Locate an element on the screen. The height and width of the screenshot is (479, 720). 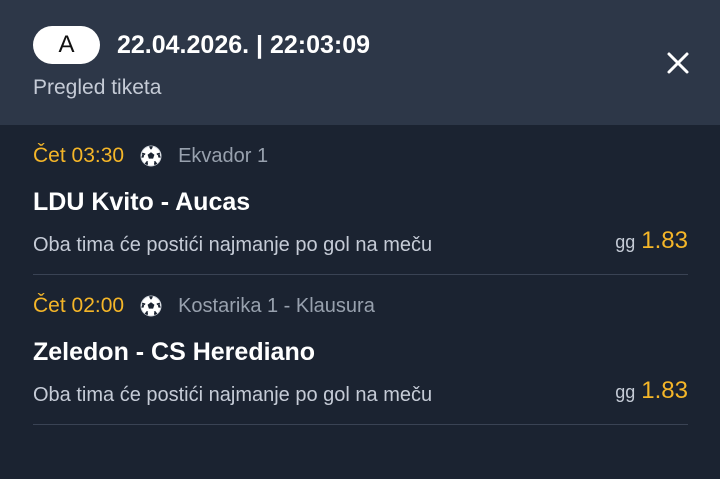
match-time: Čet 03:30 is located at coordinates (79, 155).